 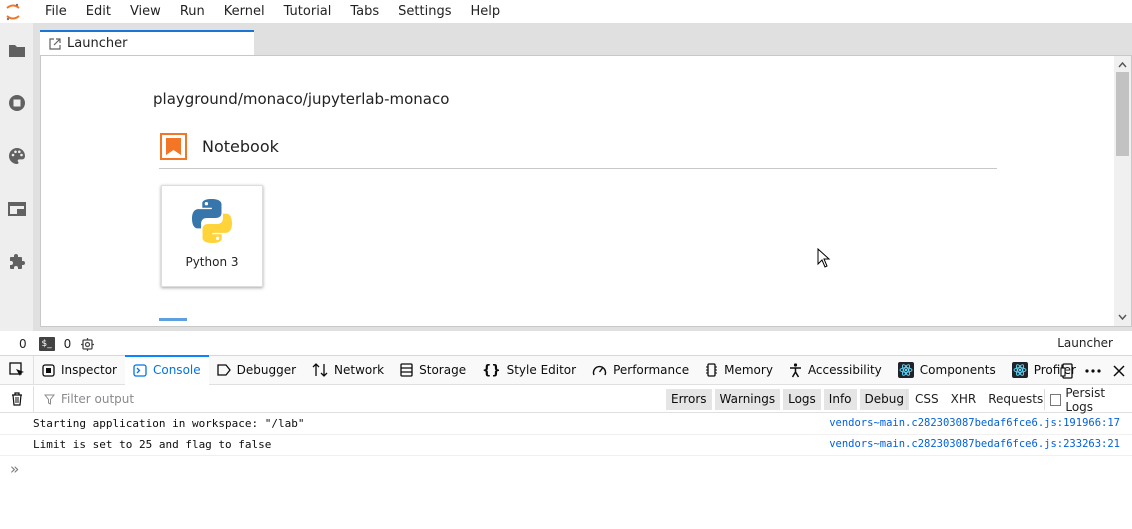 I want to click on tab-components: Components, so click(x=947, y=370).